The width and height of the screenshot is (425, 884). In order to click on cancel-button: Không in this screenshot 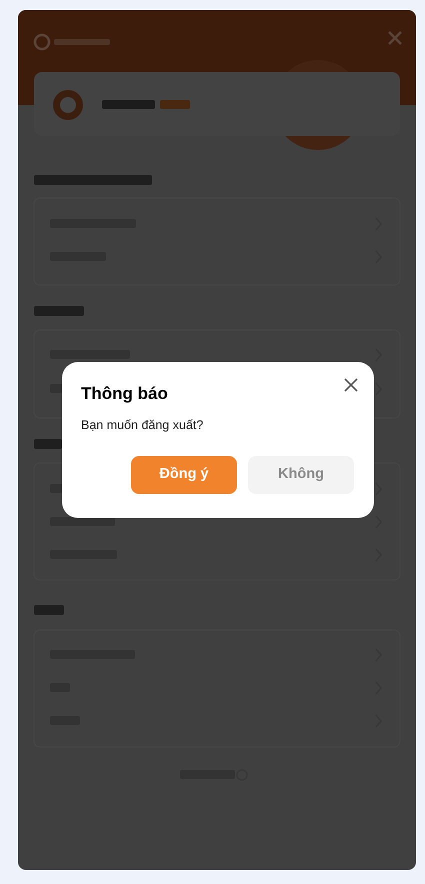, I will do `click(301, 475)`.